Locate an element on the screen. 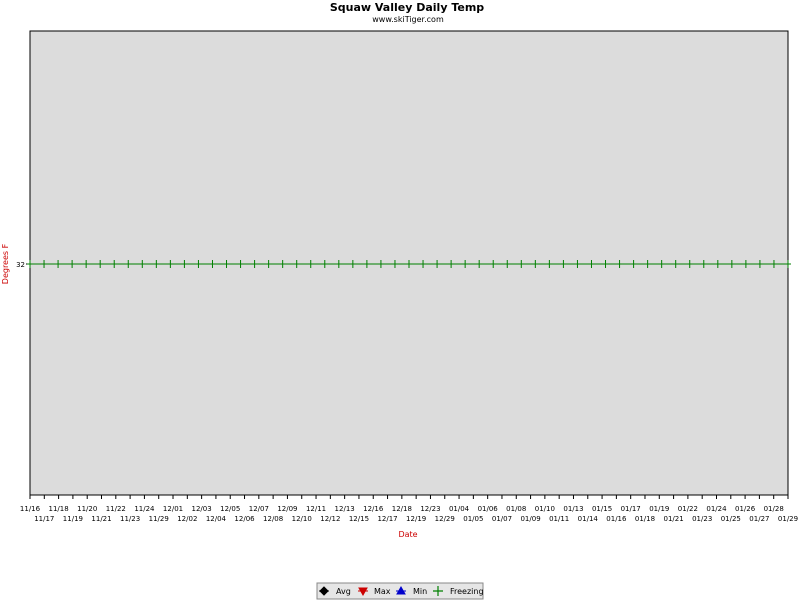 This screenshot has width=800, height=600. x-tick-label: 01/21 is located at coordinates (673, 519).